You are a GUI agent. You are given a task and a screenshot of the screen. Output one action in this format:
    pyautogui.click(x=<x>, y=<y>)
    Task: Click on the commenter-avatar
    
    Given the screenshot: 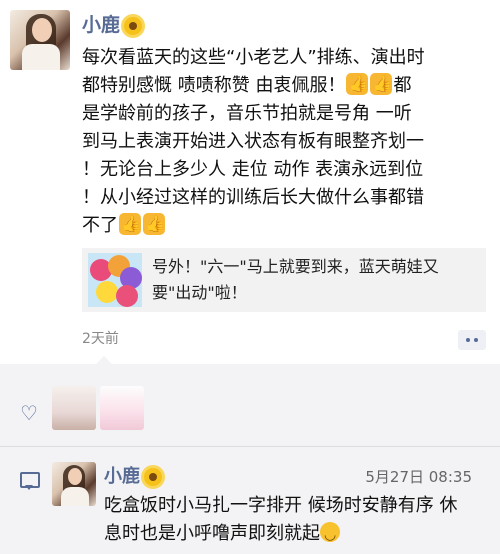 What is the action you would take?
    pyautogui.click(x=74, y=484)
    